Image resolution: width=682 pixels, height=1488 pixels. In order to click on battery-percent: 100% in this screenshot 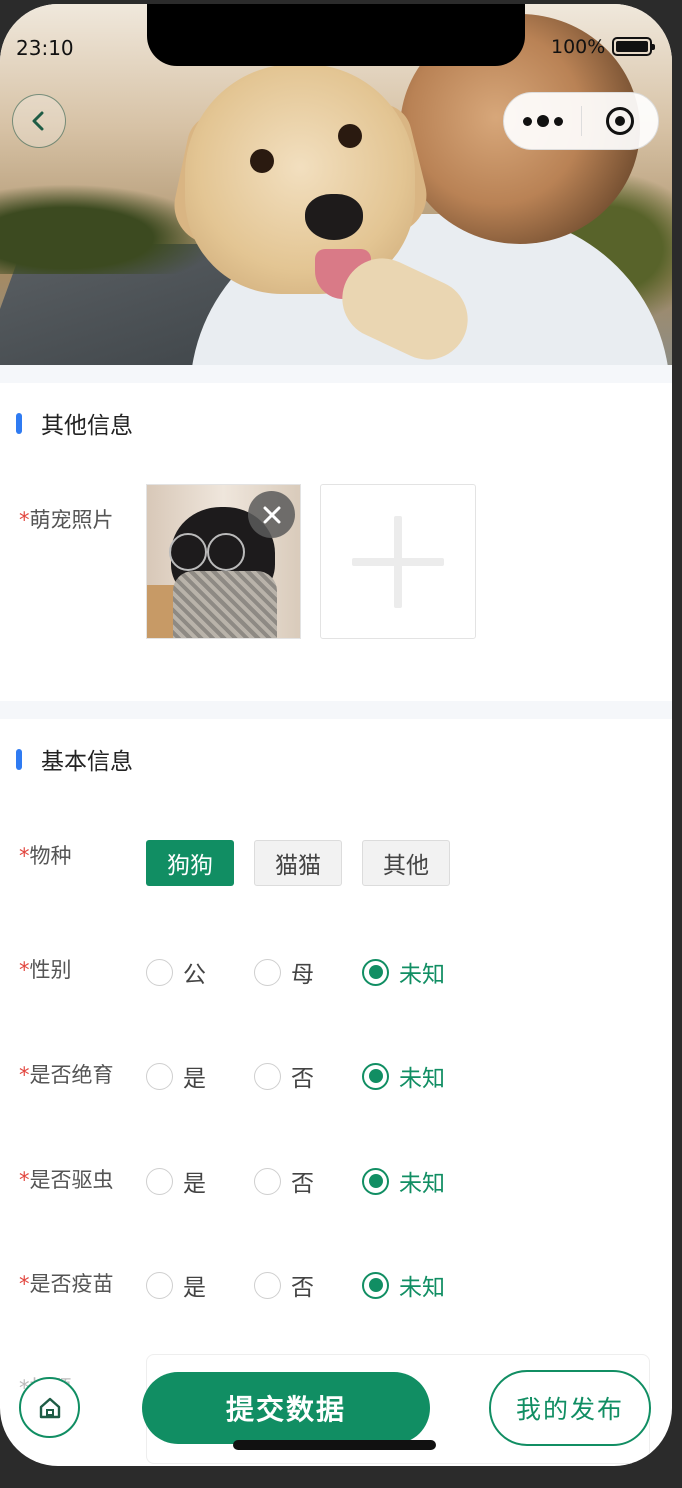, I will do `click(578, 47)`.